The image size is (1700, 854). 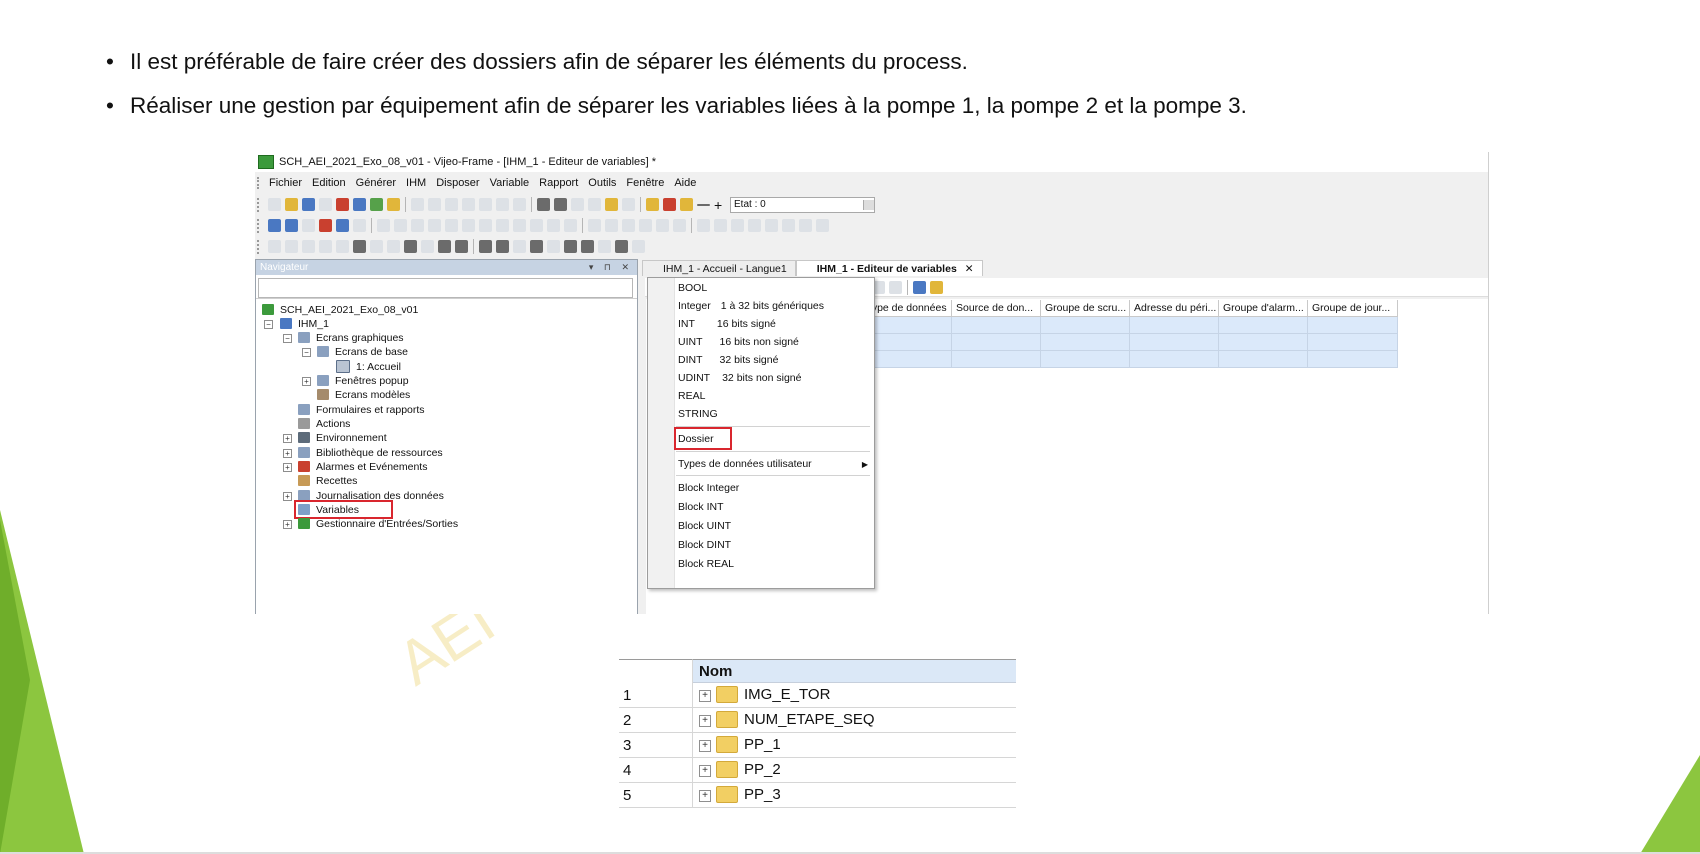 I want to click on cut-icon, so click(x=451, y=204).